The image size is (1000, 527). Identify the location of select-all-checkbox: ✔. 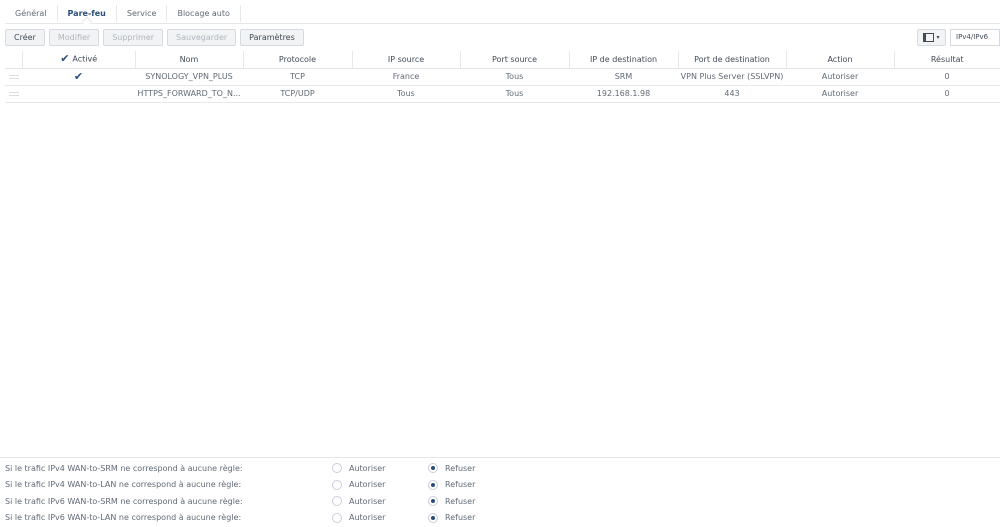
(65, 58).